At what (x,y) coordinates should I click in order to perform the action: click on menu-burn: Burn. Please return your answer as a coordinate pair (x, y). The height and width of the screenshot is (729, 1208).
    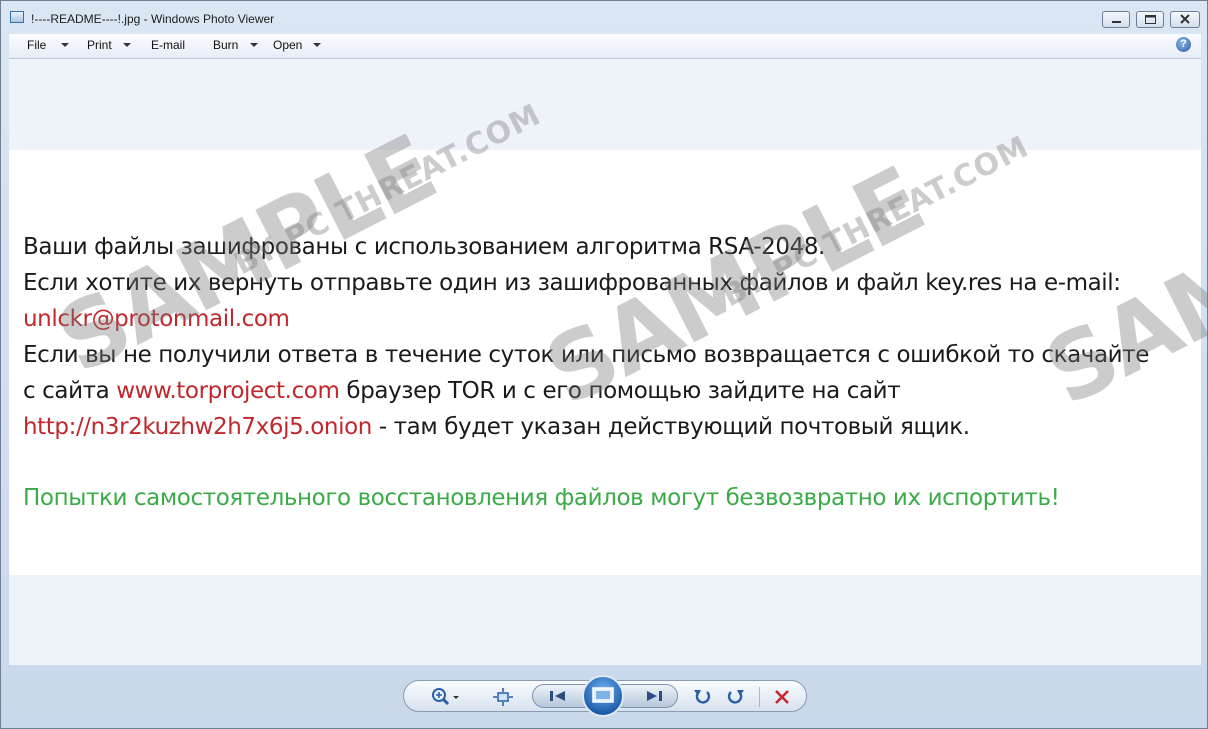
    Looking at the image, I should click on (225, 45).